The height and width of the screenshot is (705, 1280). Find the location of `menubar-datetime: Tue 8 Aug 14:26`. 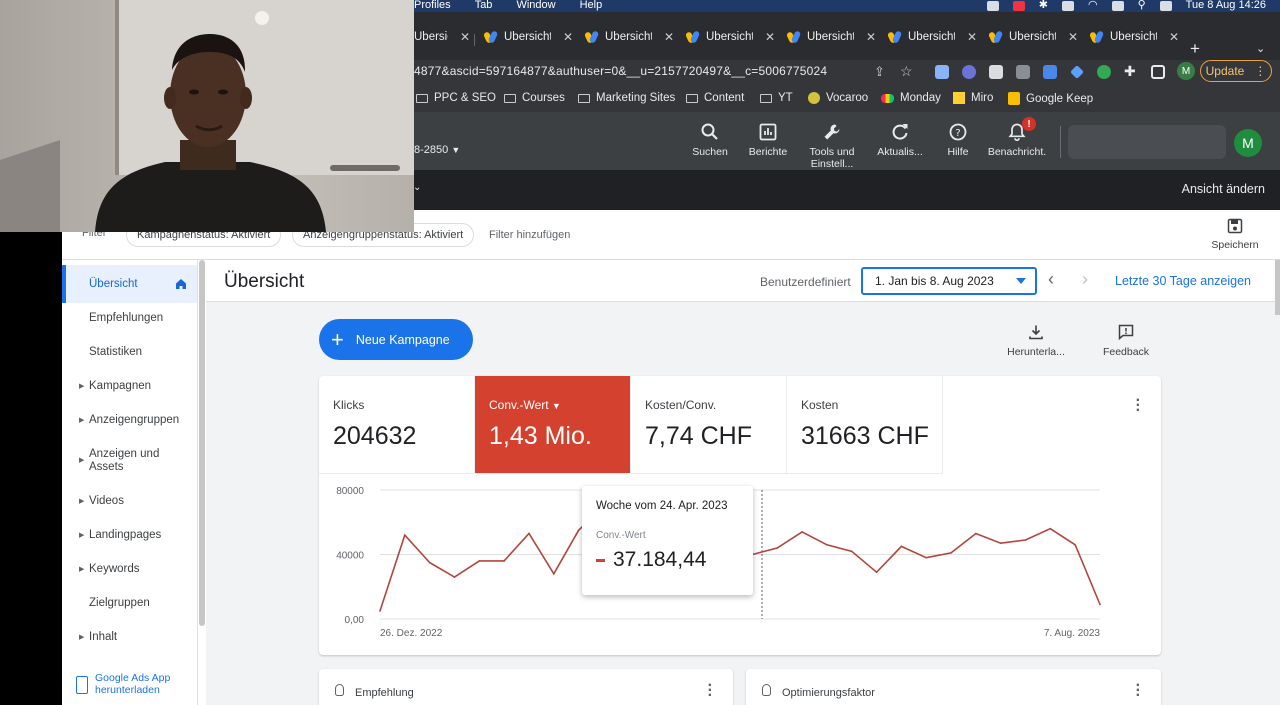

menubar-datetime: Tue 8 Aug 14:26 is located at coordinates (1226, 5).